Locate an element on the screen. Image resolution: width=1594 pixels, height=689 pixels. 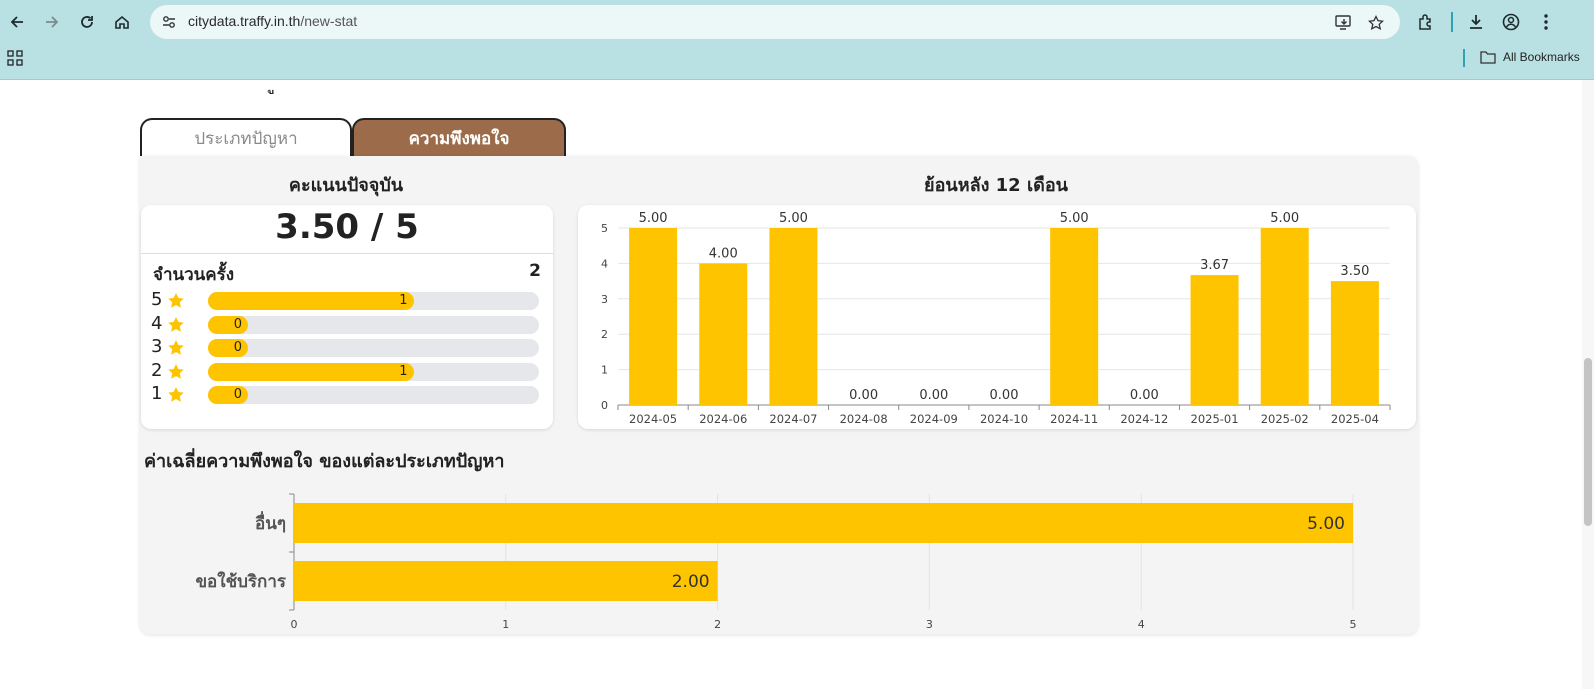
history-bar-value: 3.67 is located at coordinates (1214, 265).